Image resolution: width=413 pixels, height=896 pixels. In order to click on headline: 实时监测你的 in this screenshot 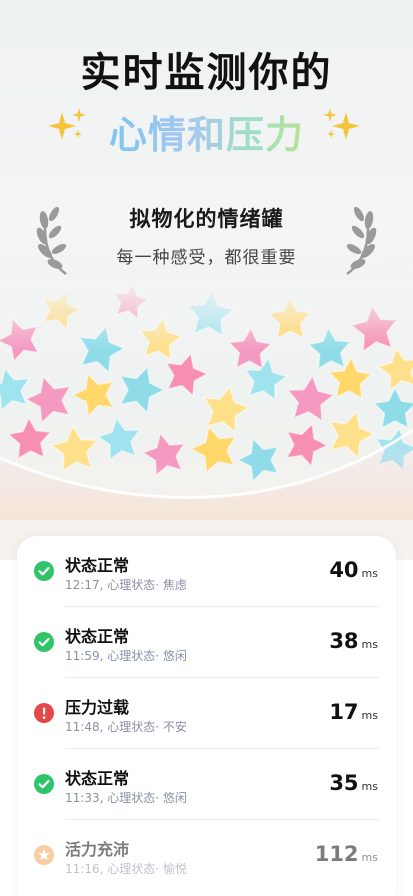, I will do `click(206, 73)`.